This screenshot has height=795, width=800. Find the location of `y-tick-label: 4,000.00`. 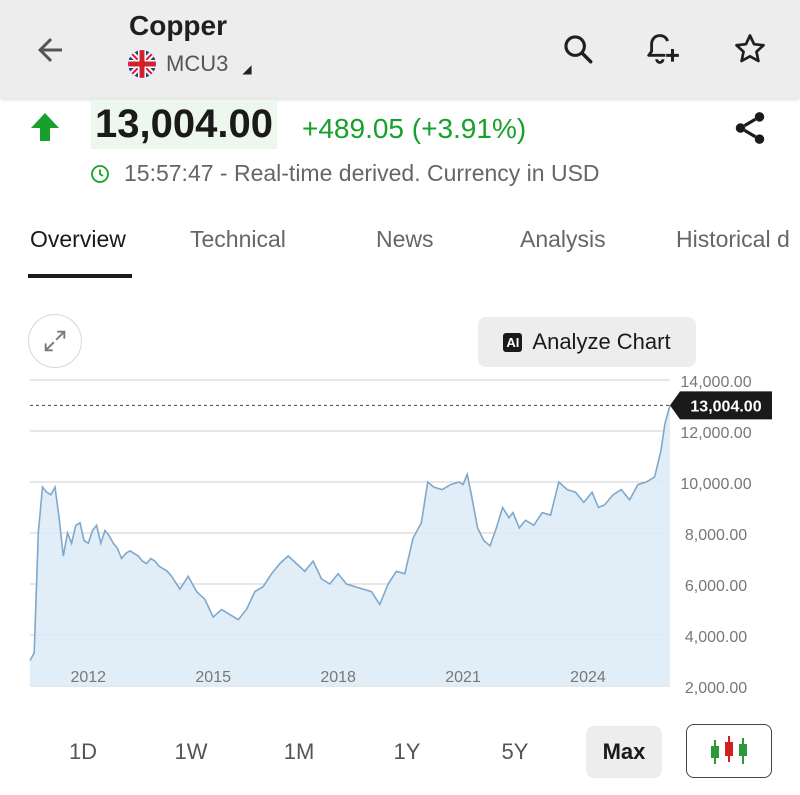

y-tick-label: 4,000.00 is located at coordinates (716, 637).